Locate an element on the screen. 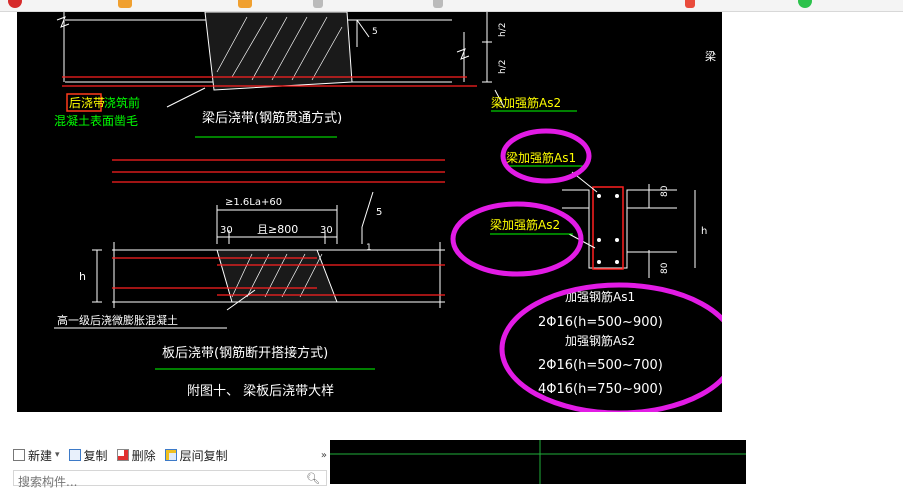 The image size is (903, 490). section-red-lines is located at coordinates (278, 171).